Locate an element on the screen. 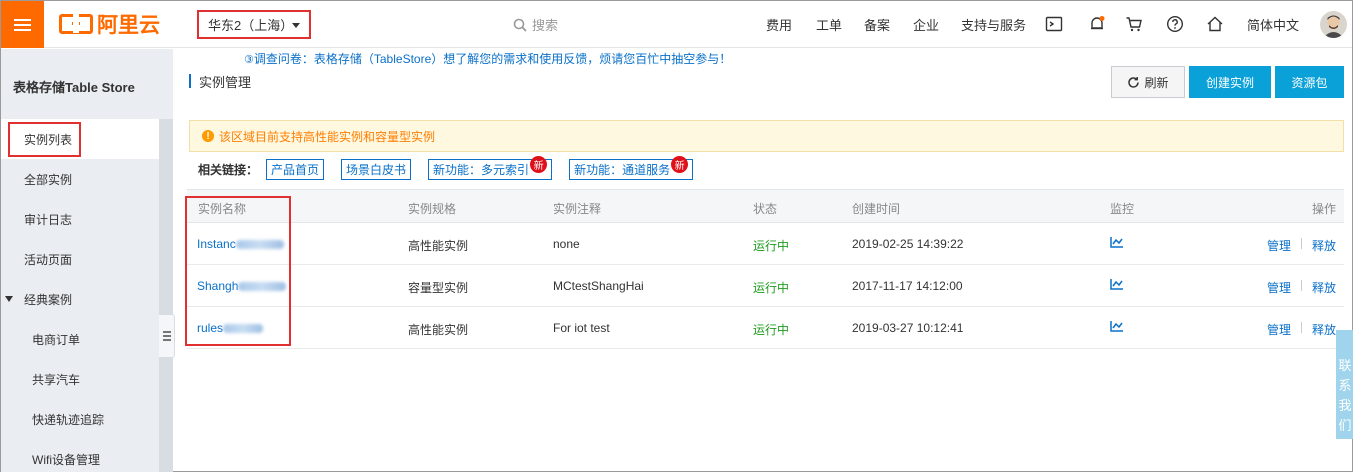 This screenshot has height=472, width=1353. page-header: 实例管理 is located at coordinates (220, 81).